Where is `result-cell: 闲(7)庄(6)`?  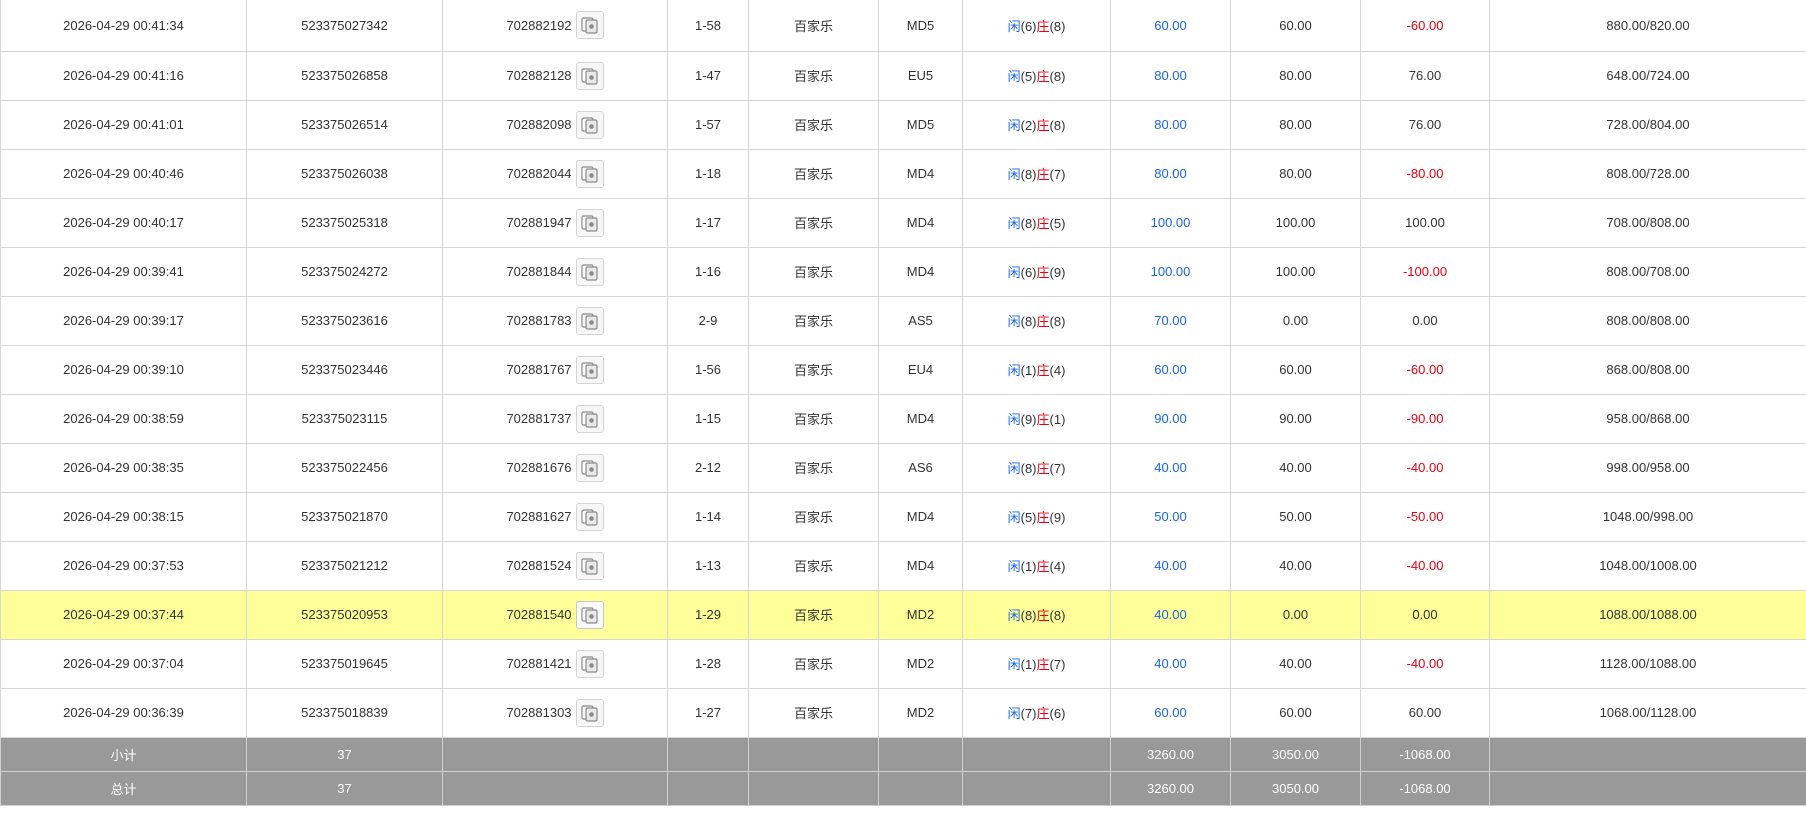
result-cell: 闲(7)庄(6) is located at coordinates (1036, 712).